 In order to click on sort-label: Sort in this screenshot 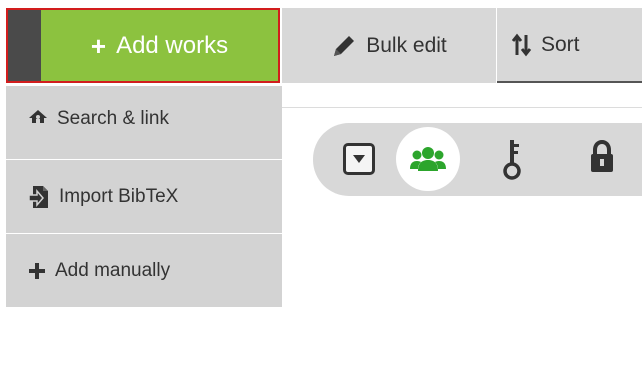, I will do `click(560, 44)`.